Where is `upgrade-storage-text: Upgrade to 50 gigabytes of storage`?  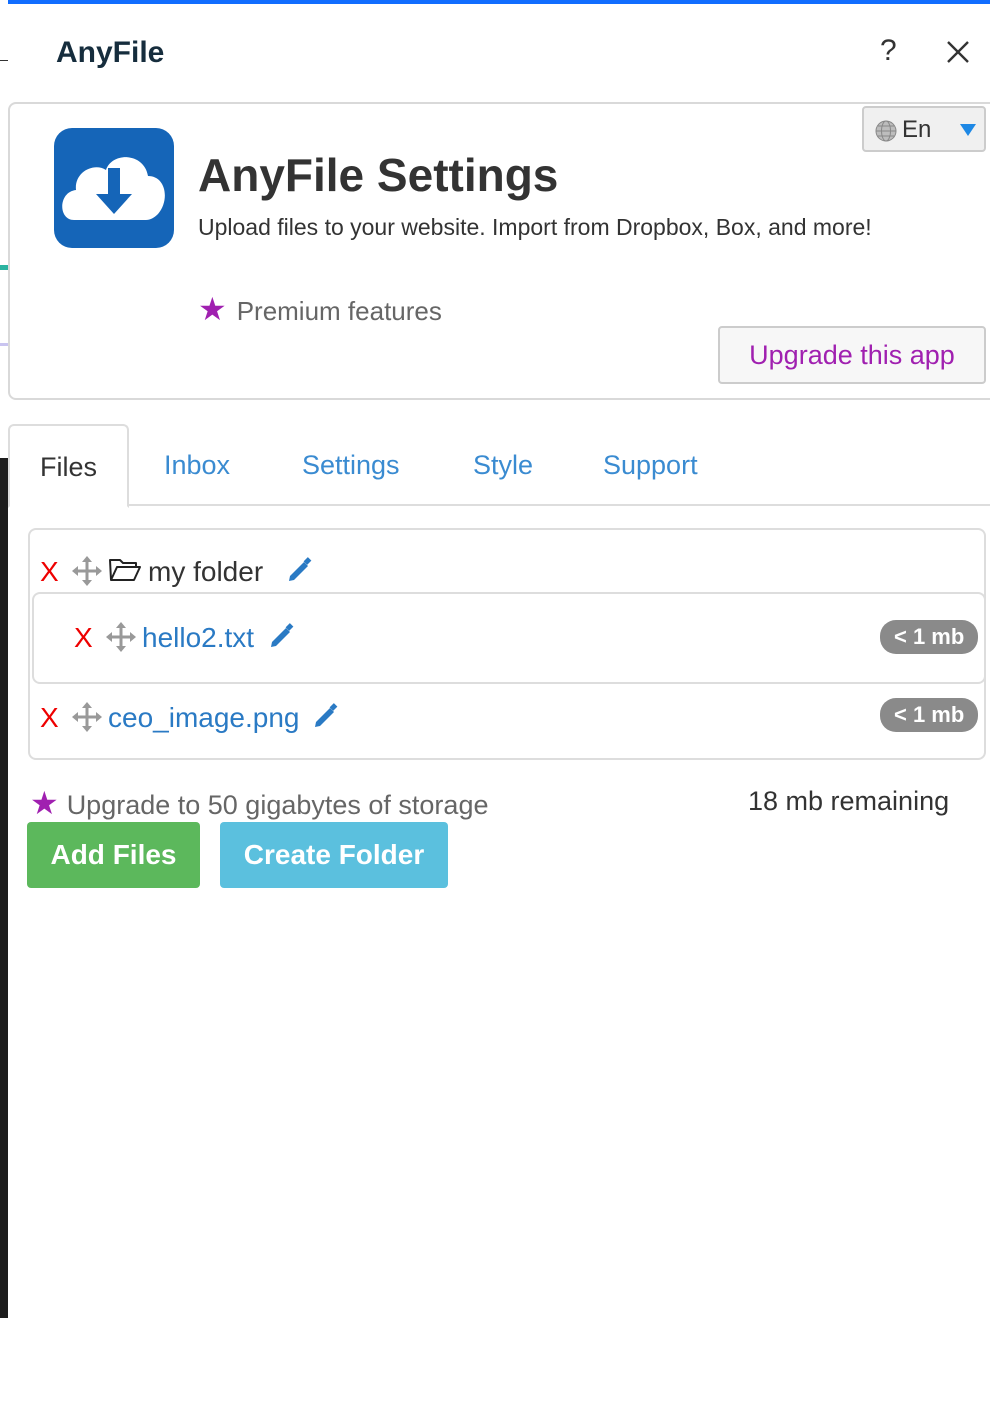
upgrade-storage-text: Upgrade to 50 gigabytes of storage is located at coordinates (277, 805).